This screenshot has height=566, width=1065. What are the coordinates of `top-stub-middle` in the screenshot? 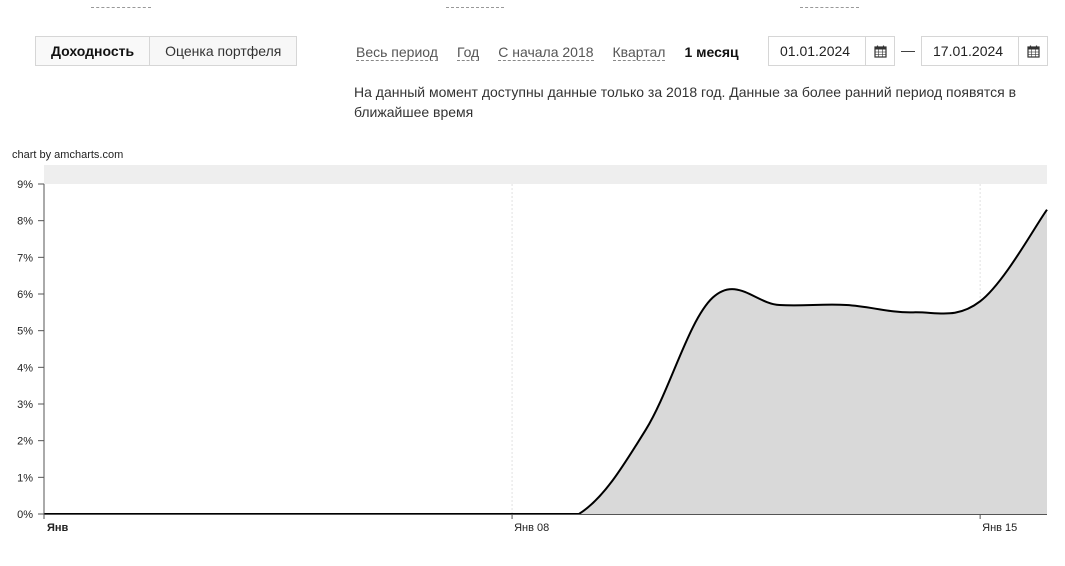 It's located at (475, 4).